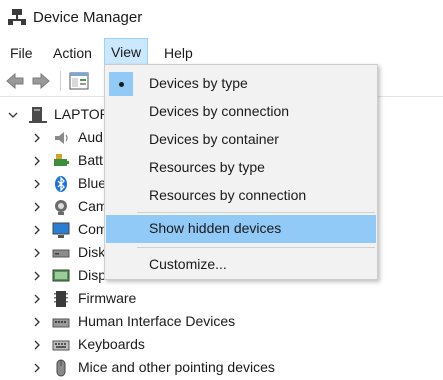  I want to click on forward-arrow-icon, so click(41, 81).